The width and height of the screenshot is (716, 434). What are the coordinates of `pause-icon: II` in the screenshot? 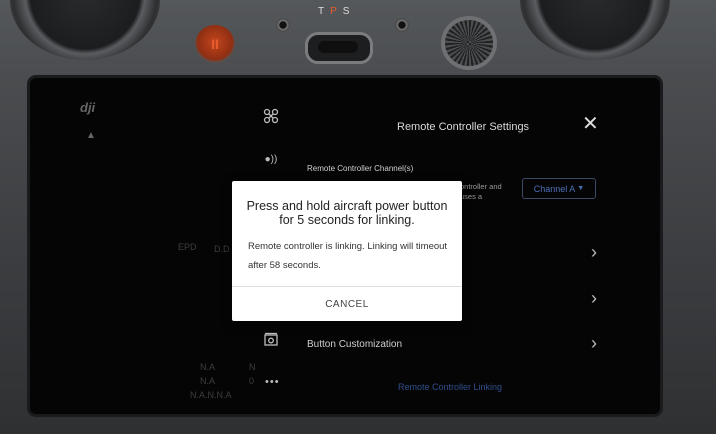 It's located at (215, 44).